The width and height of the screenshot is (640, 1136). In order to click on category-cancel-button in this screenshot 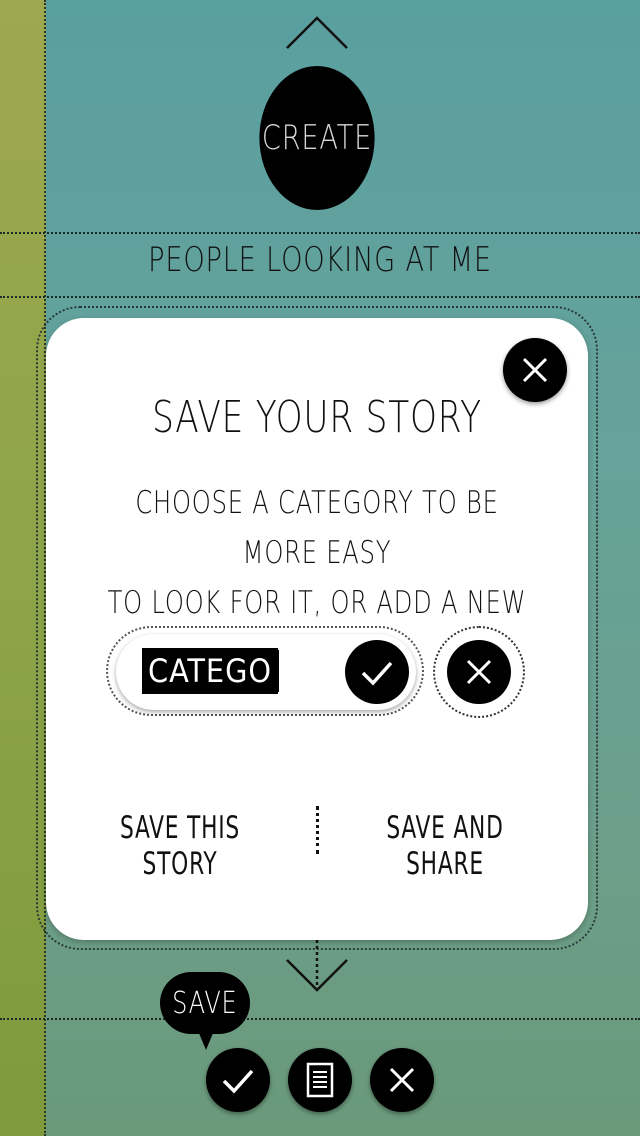, I will do `click(479, 672)`.